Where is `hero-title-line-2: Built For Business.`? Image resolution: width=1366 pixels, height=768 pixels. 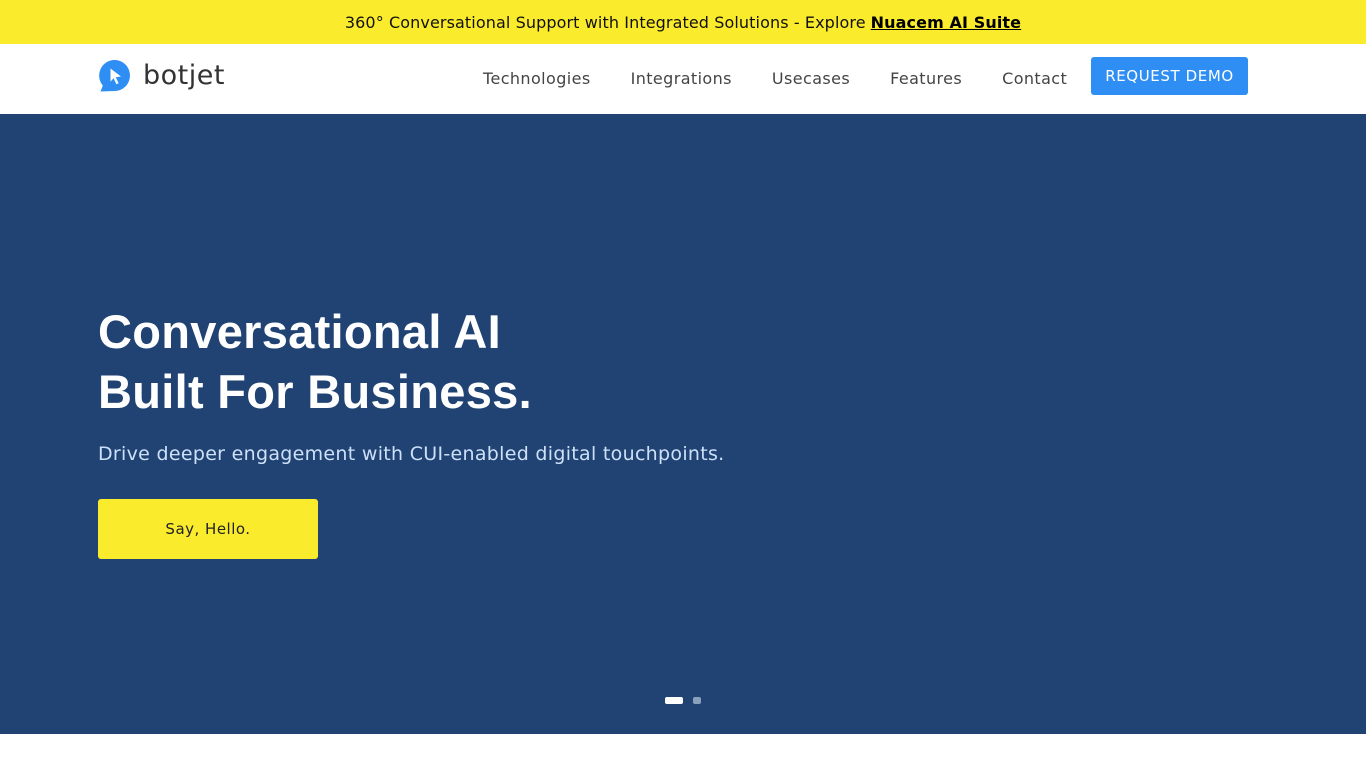 hero-title-line-2: Built For Business. is located at coordinates (315, 391).